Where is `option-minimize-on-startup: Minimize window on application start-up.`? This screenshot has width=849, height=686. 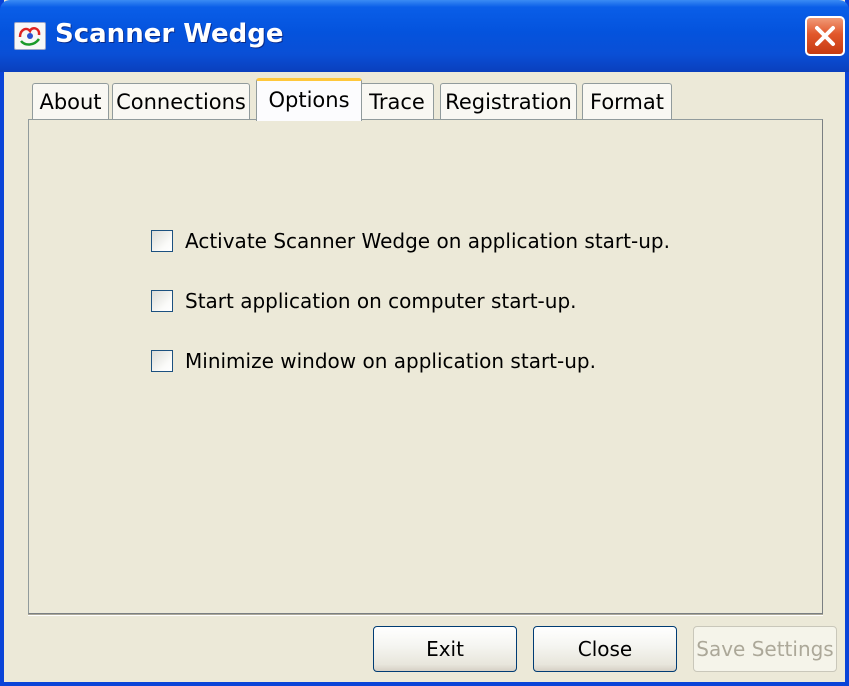
option-minimize-on-startup: Minimize window on application start-up. is located at coordinates (373, 361).